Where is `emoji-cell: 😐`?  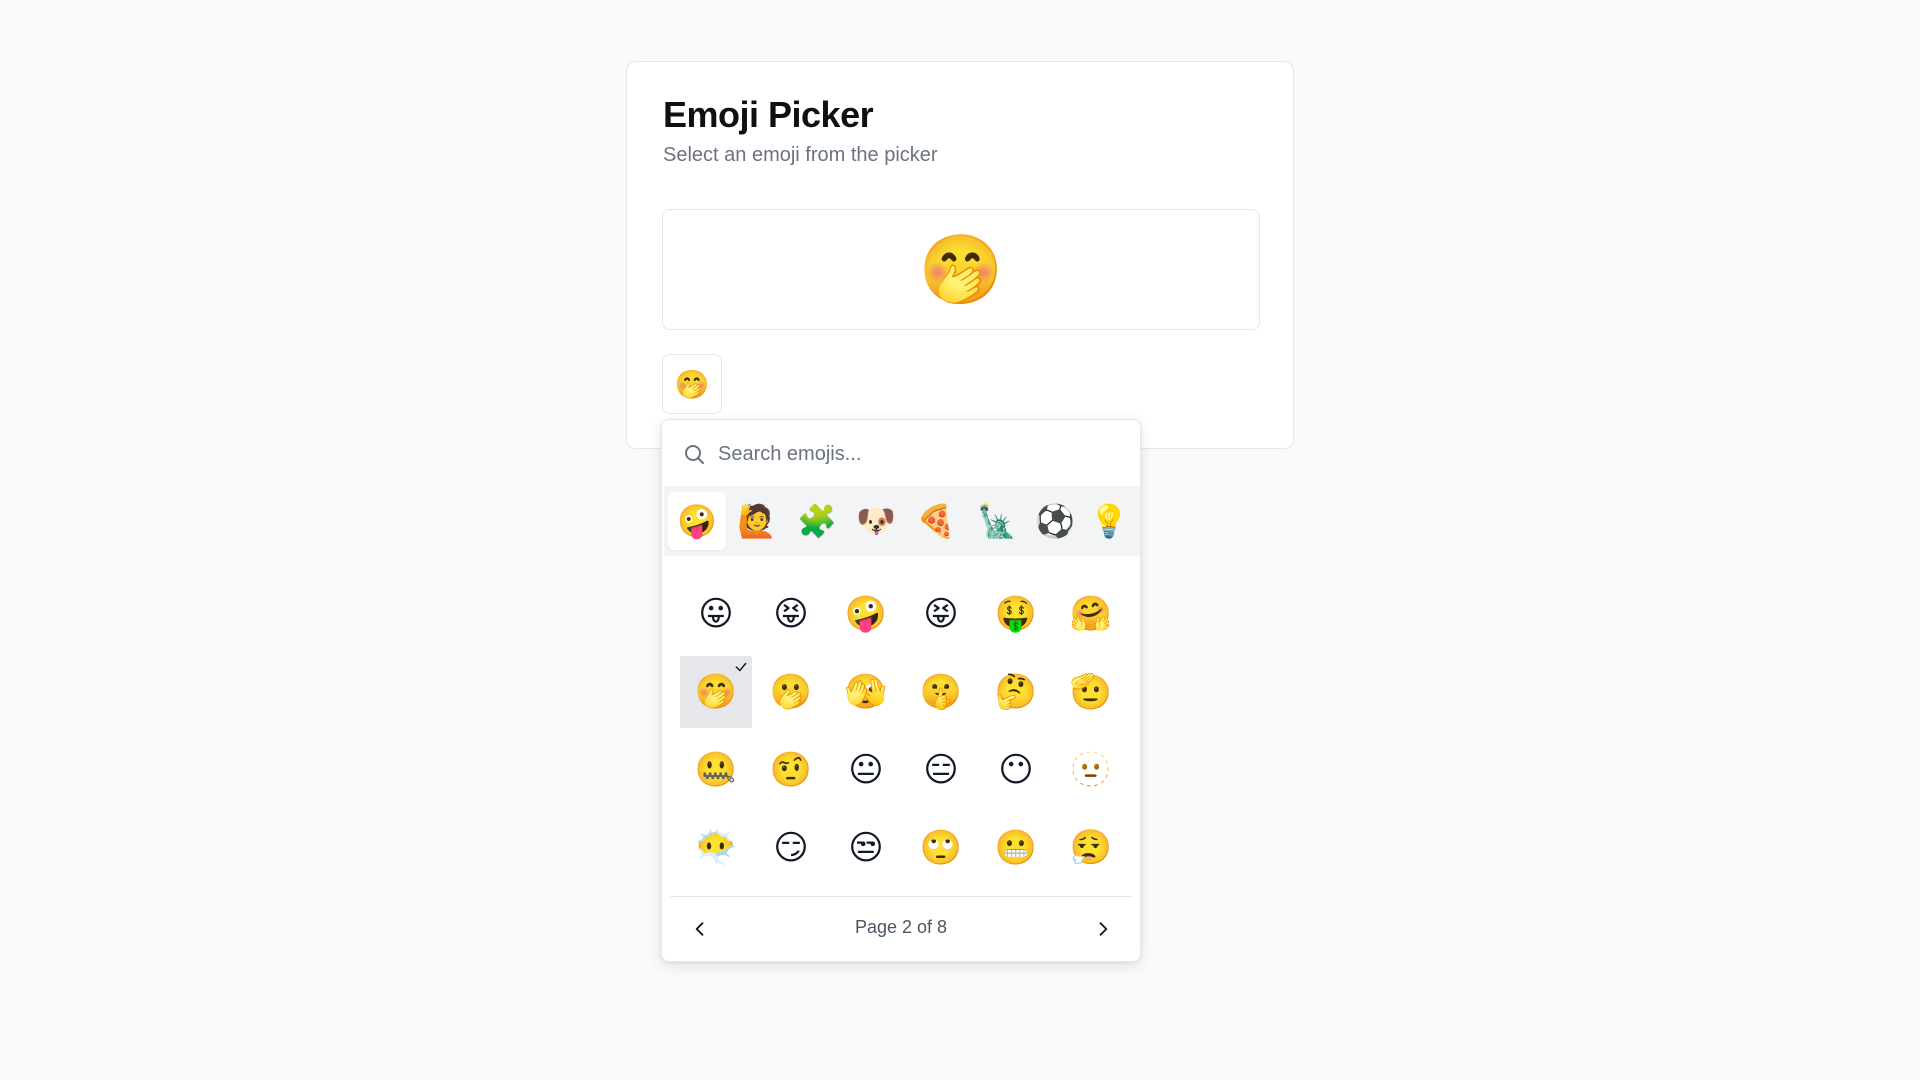
emoji-cell: 😐 is located at coordinates (866, 770).